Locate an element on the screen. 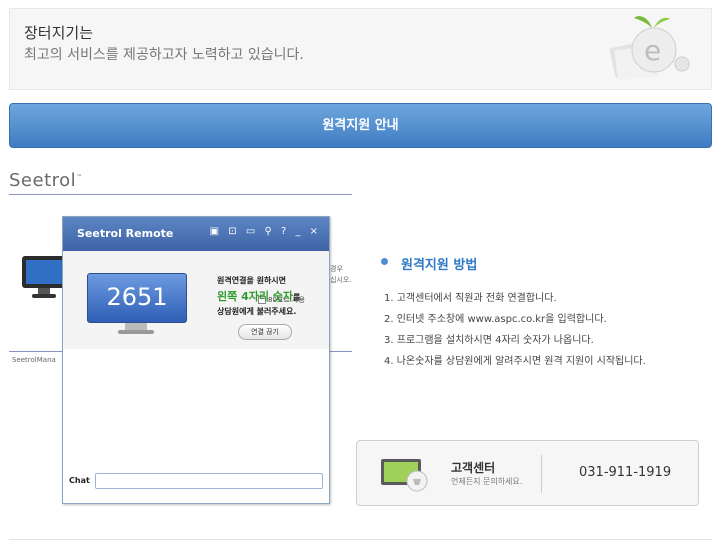 The height and width of the screenshot is (545, 718). seetrol-manager-label: SeetrolMana is located at coordinates (34, 360).